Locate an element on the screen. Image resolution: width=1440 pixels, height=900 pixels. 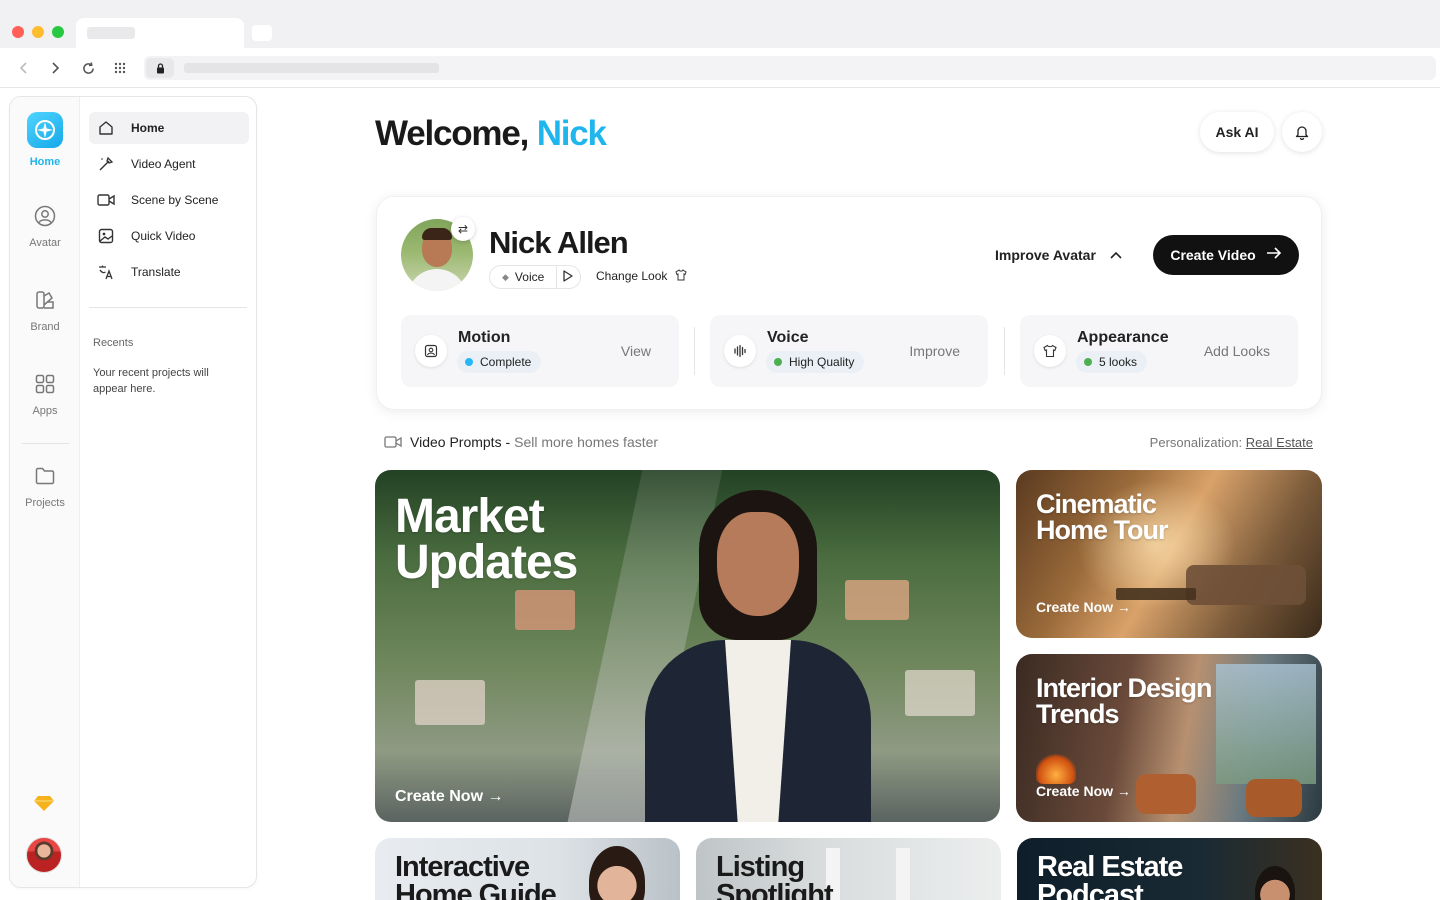
voice-label: Voice is located at coordinates (529, 277).